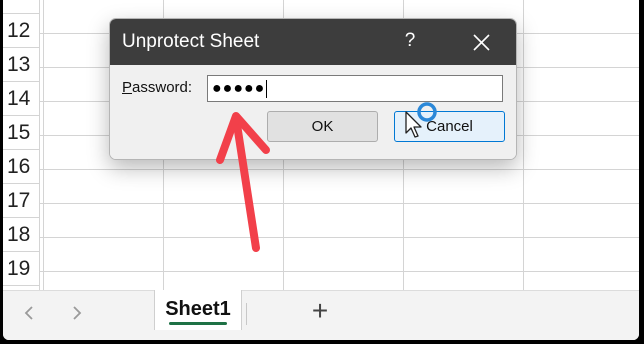 Image resolution: width=644 pixels, height=344 pixels. What do you see at coordinates (427, 112) in the screenshot?
I see `click-highlight-icon` at bounding box center [427, 112].